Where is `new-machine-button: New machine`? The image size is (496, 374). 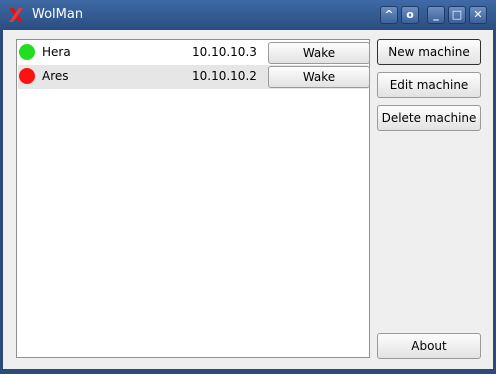
new-machine-button: New machine is located at coordinates (429, 52).